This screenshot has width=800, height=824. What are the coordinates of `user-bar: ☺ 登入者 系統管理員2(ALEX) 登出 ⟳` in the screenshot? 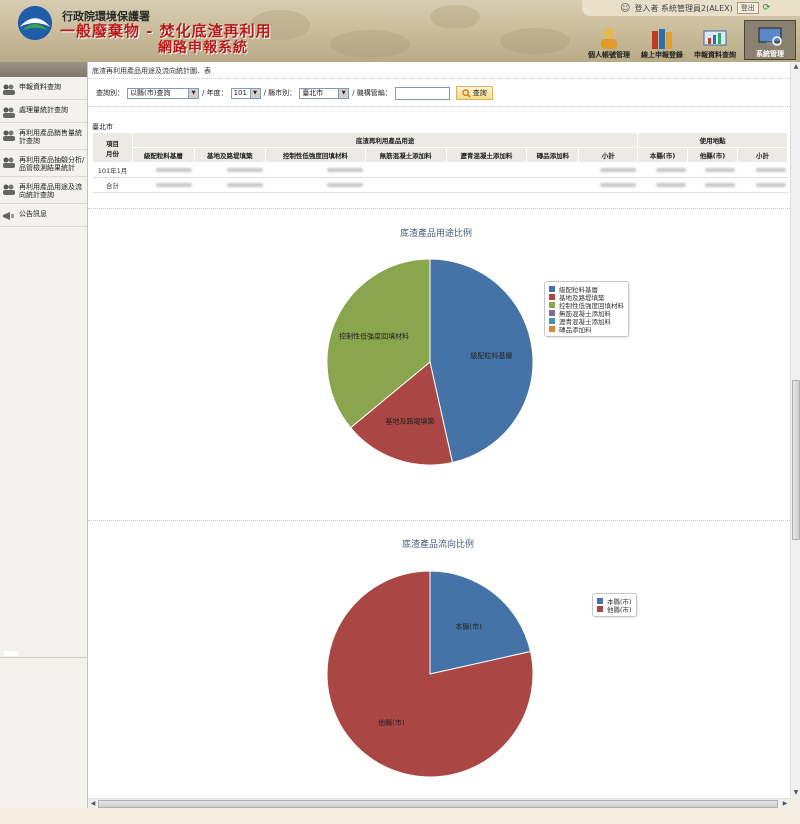 It's located at (691, 8).